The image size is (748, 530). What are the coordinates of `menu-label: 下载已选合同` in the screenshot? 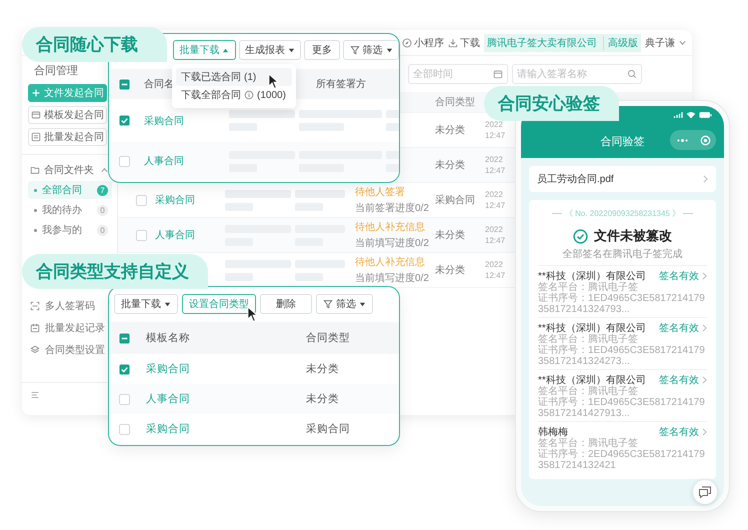 It's located at (211, 77).